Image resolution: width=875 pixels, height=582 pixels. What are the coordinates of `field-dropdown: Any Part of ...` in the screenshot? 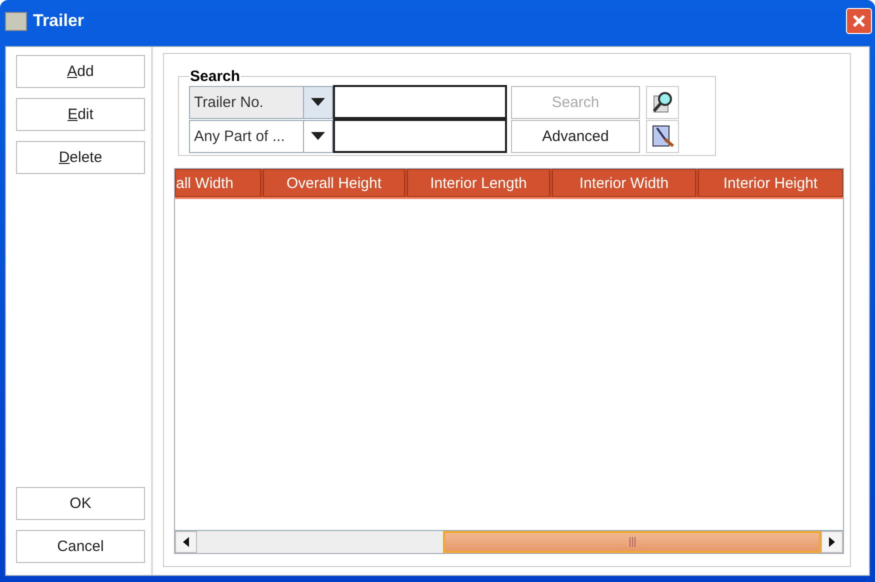 It's located at (261, 136).